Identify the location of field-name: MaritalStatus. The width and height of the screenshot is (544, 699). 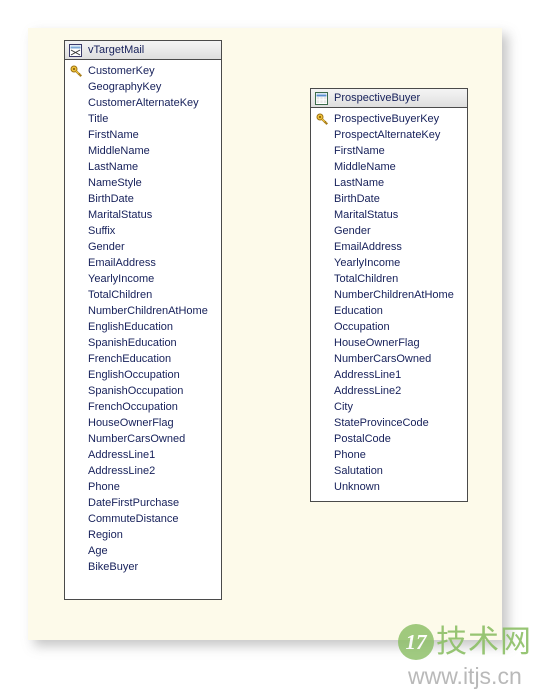
(366, 214).